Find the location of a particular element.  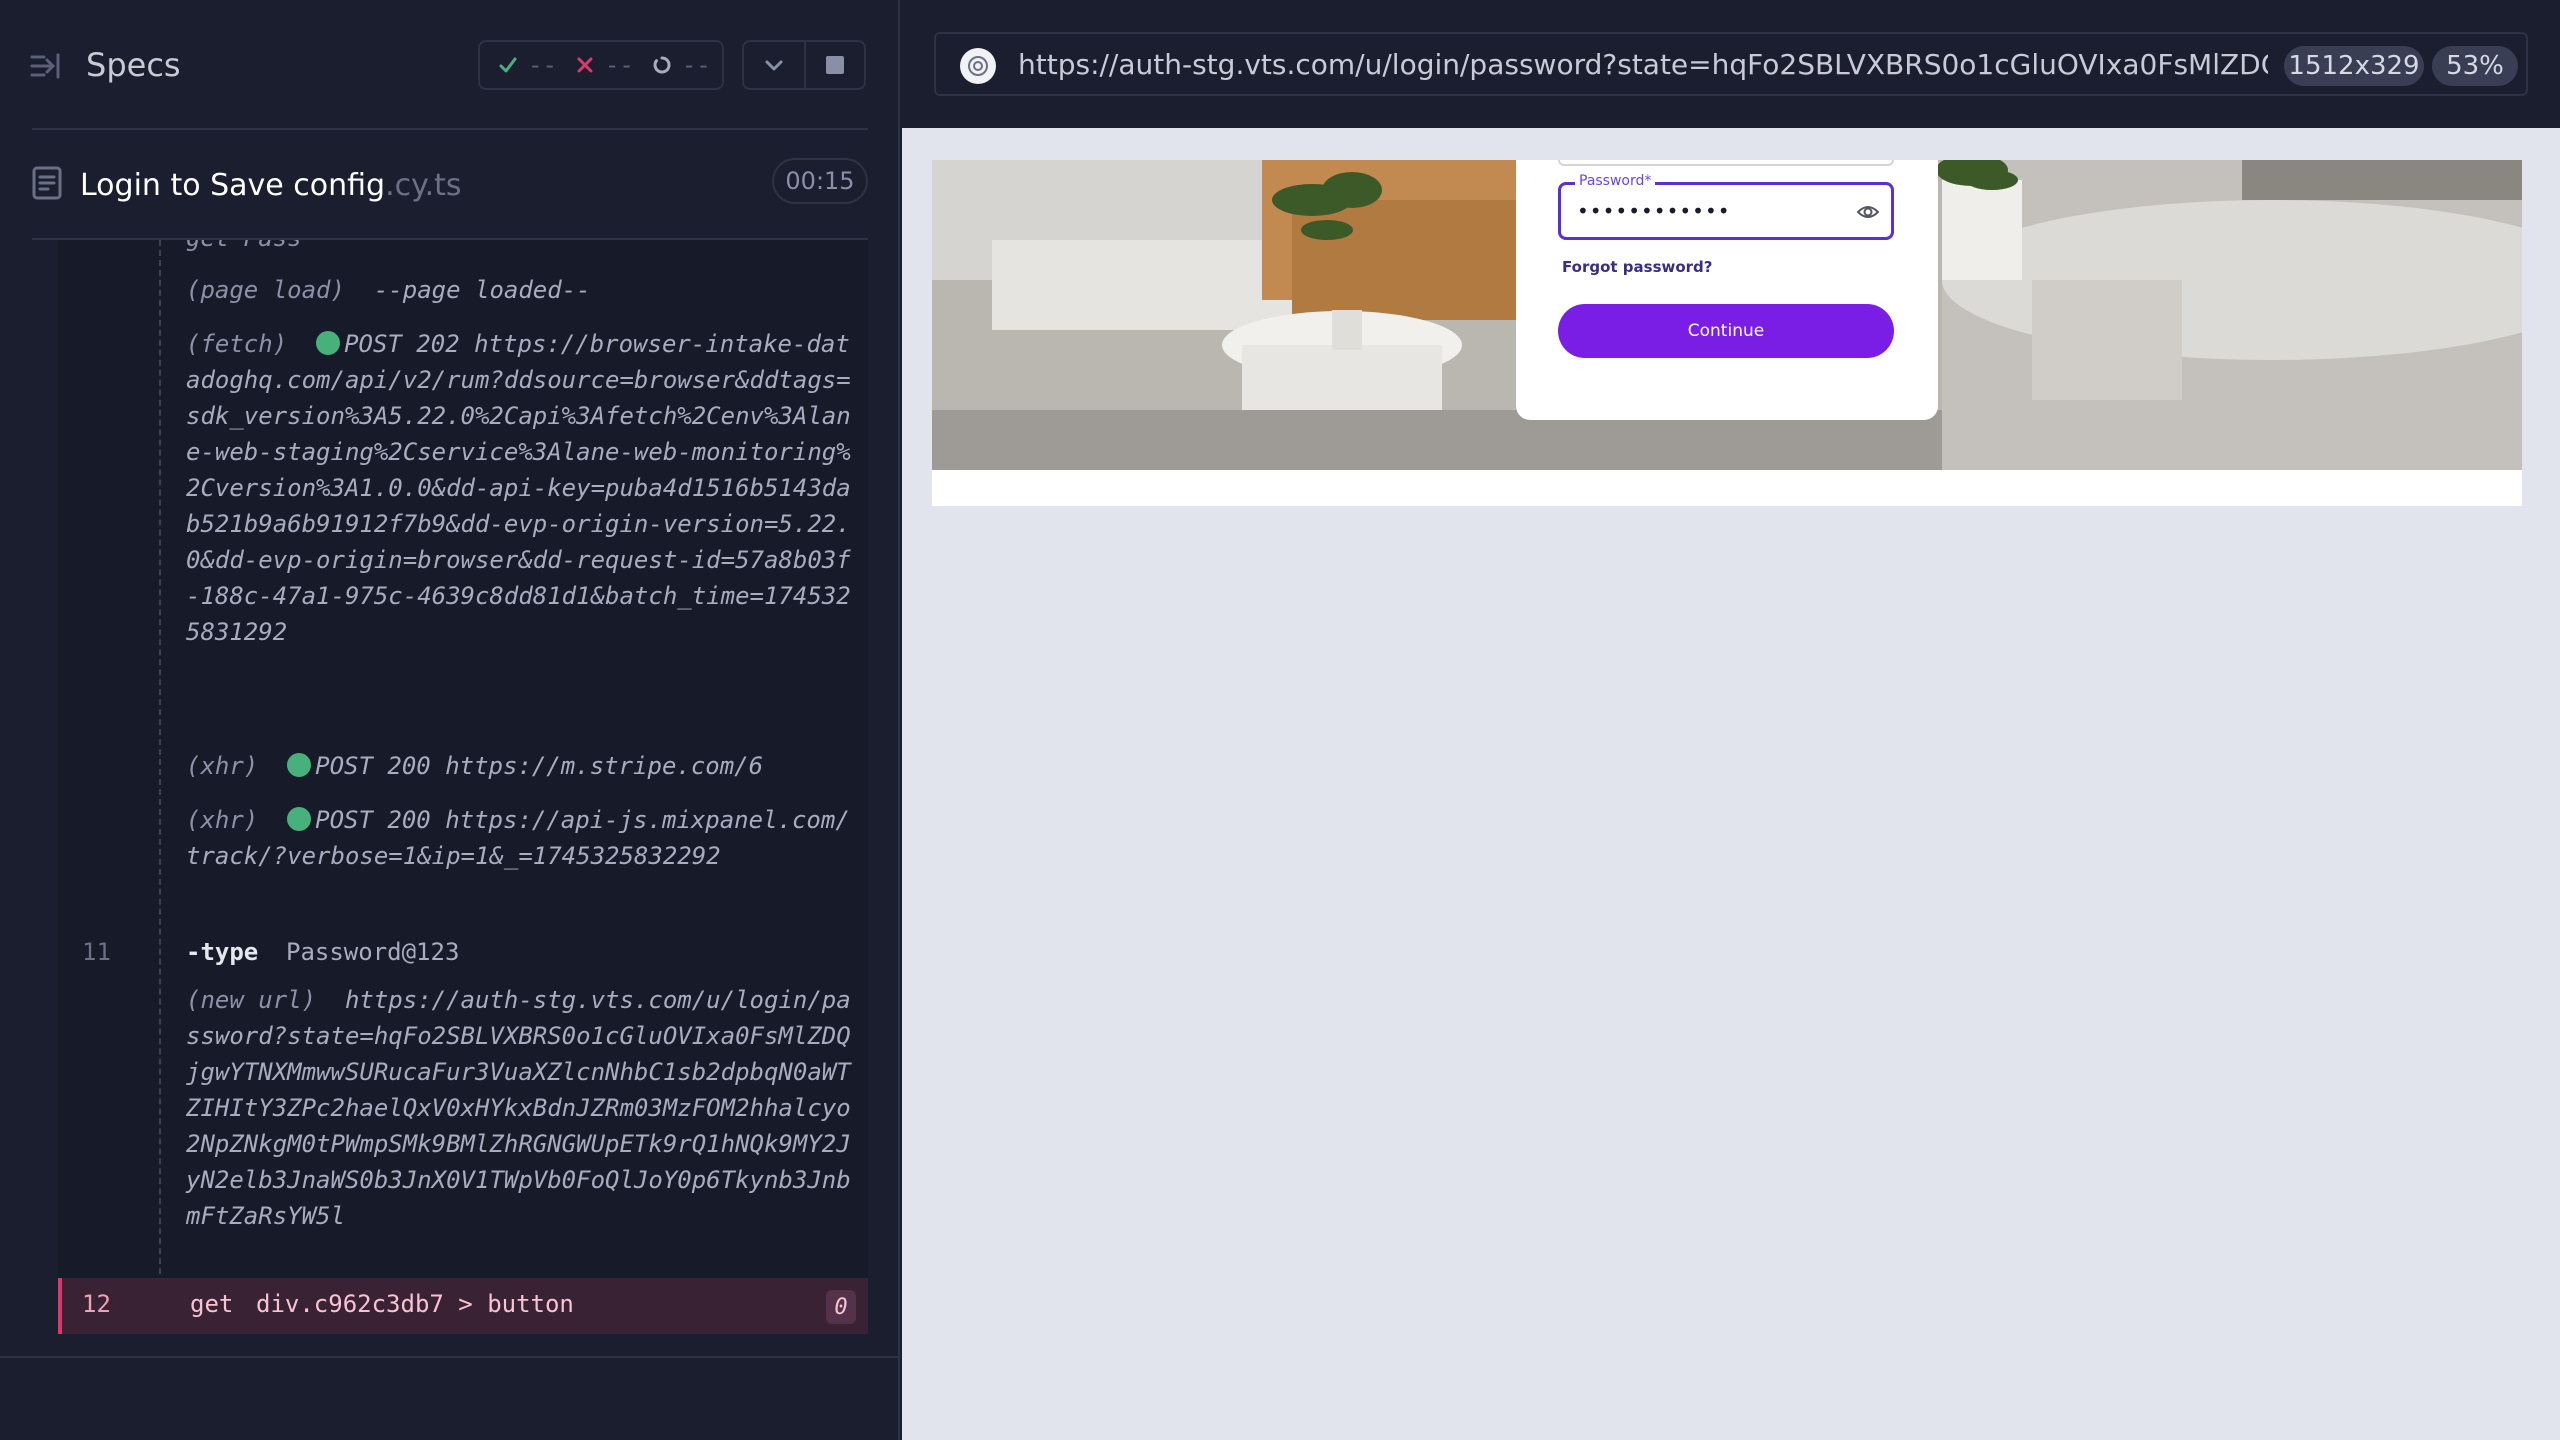

spec-duration-badge: 00:15 is located at coordinates (820, 181).